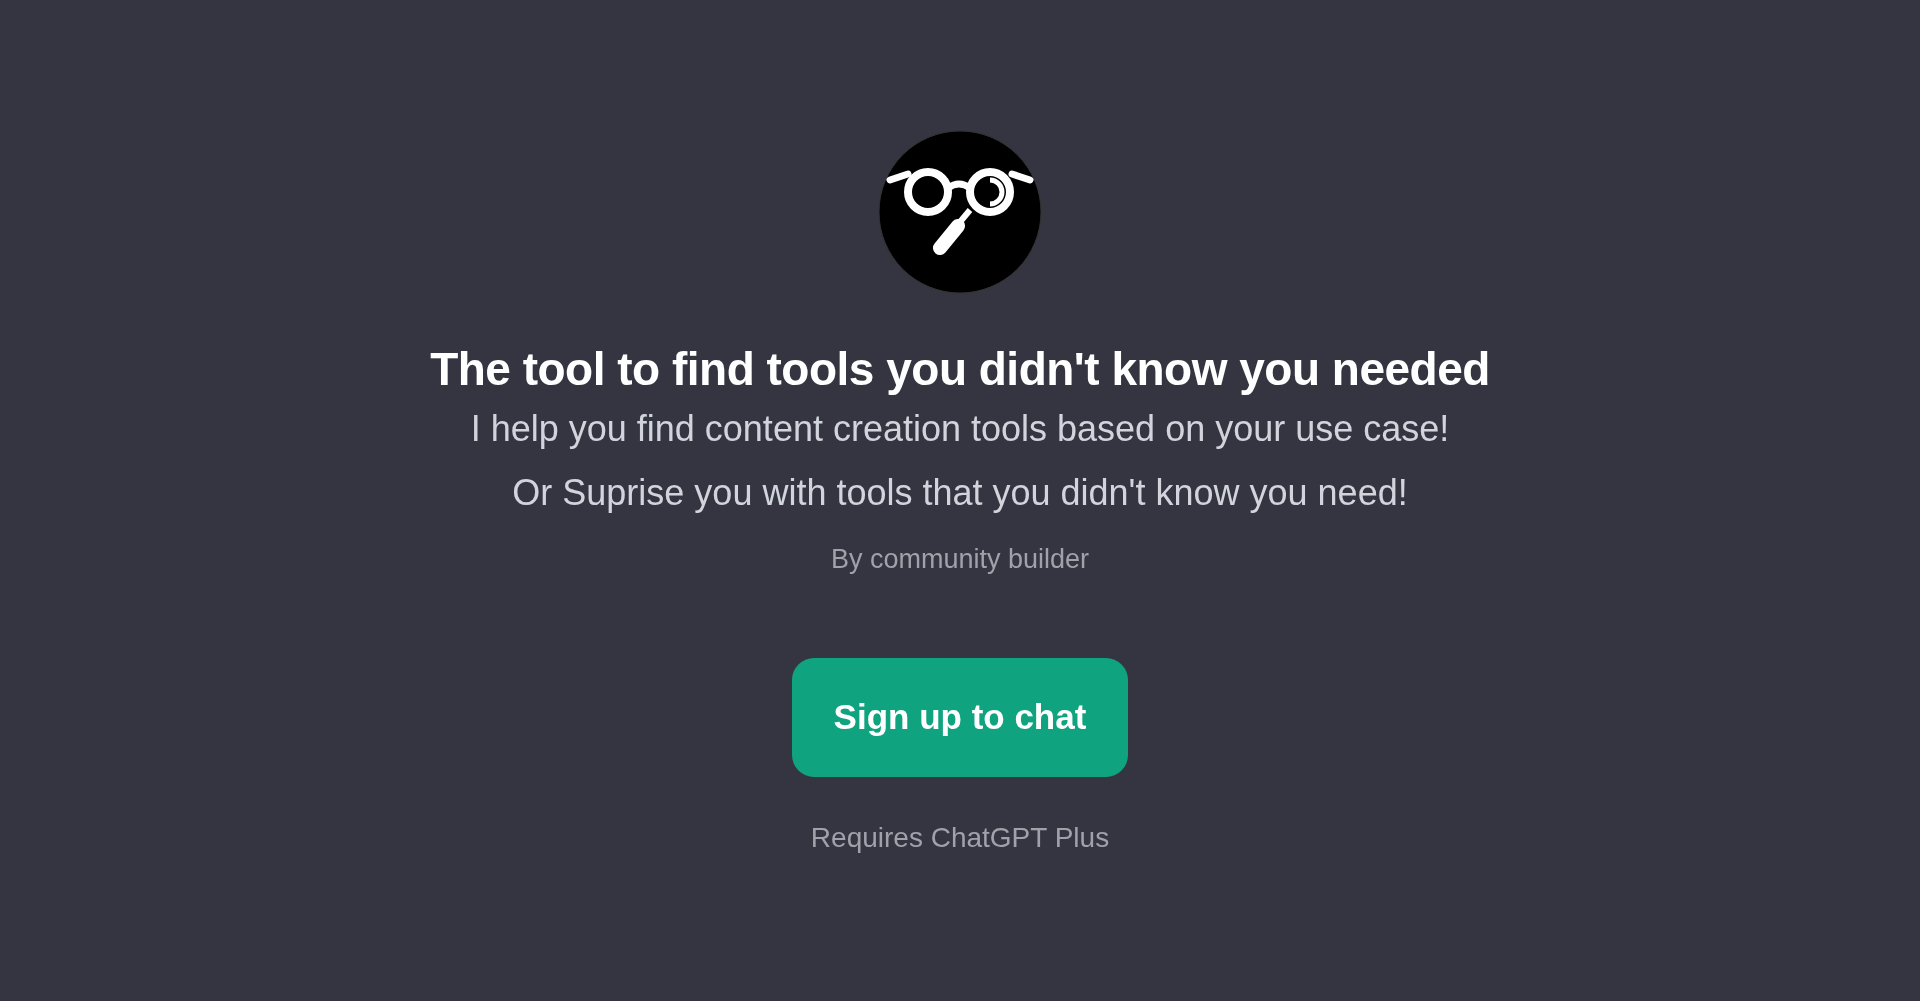  I want to click on requirement-note: Requires ChatGPT Plus, so click(960, 837).